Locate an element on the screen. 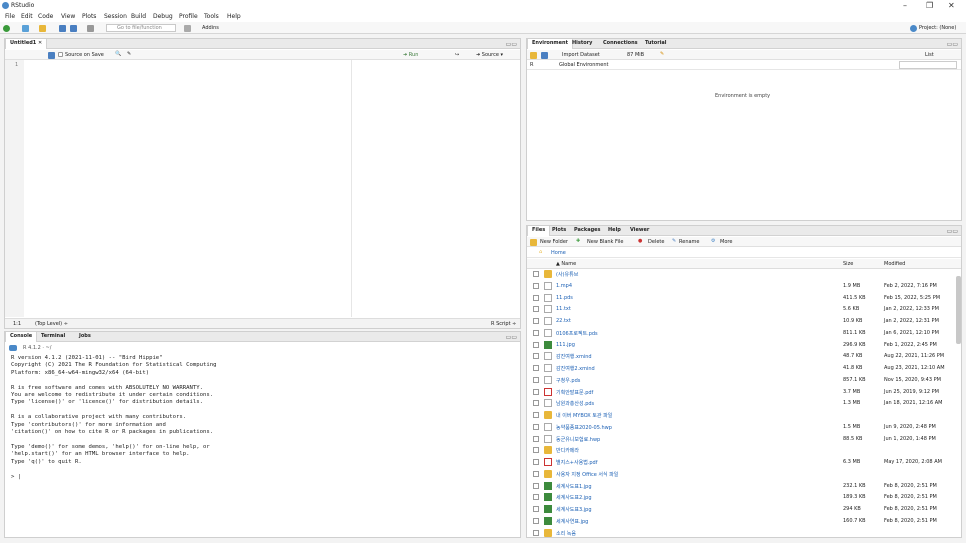  scope-selector: (Top Level) ÷ is located at coordinates (51, 324).